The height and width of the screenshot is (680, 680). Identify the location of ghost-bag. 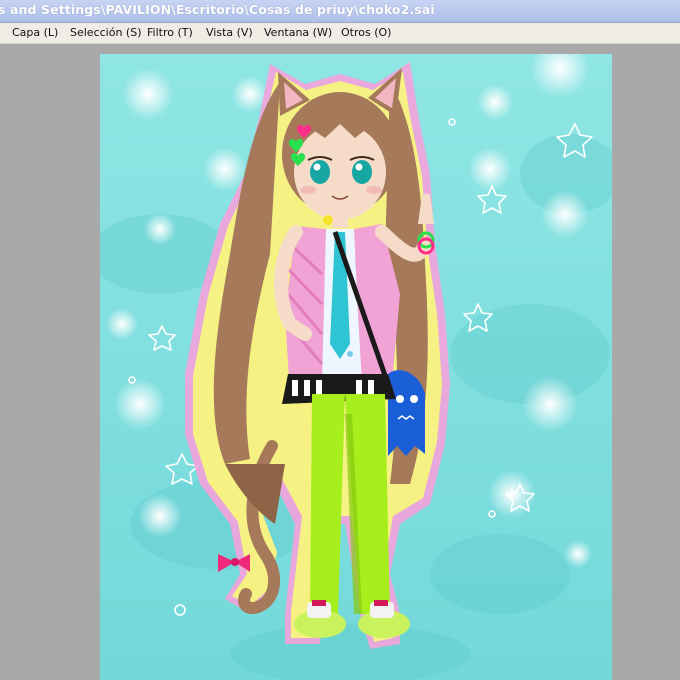
(406, 413).